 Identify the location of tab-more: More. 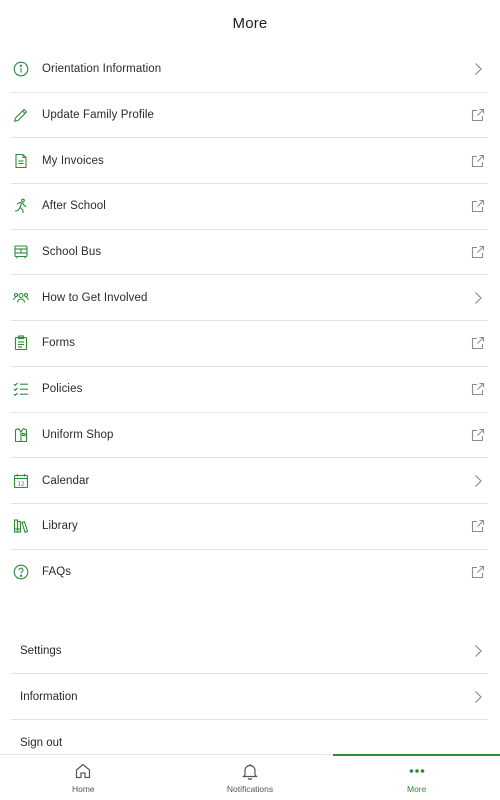
(416, 777).